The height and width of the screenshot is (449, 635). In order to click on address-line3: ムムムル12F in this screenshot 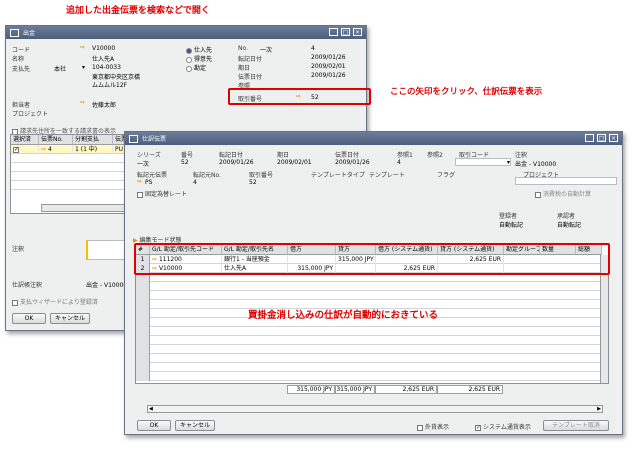, I will do `click(110, 85)`.